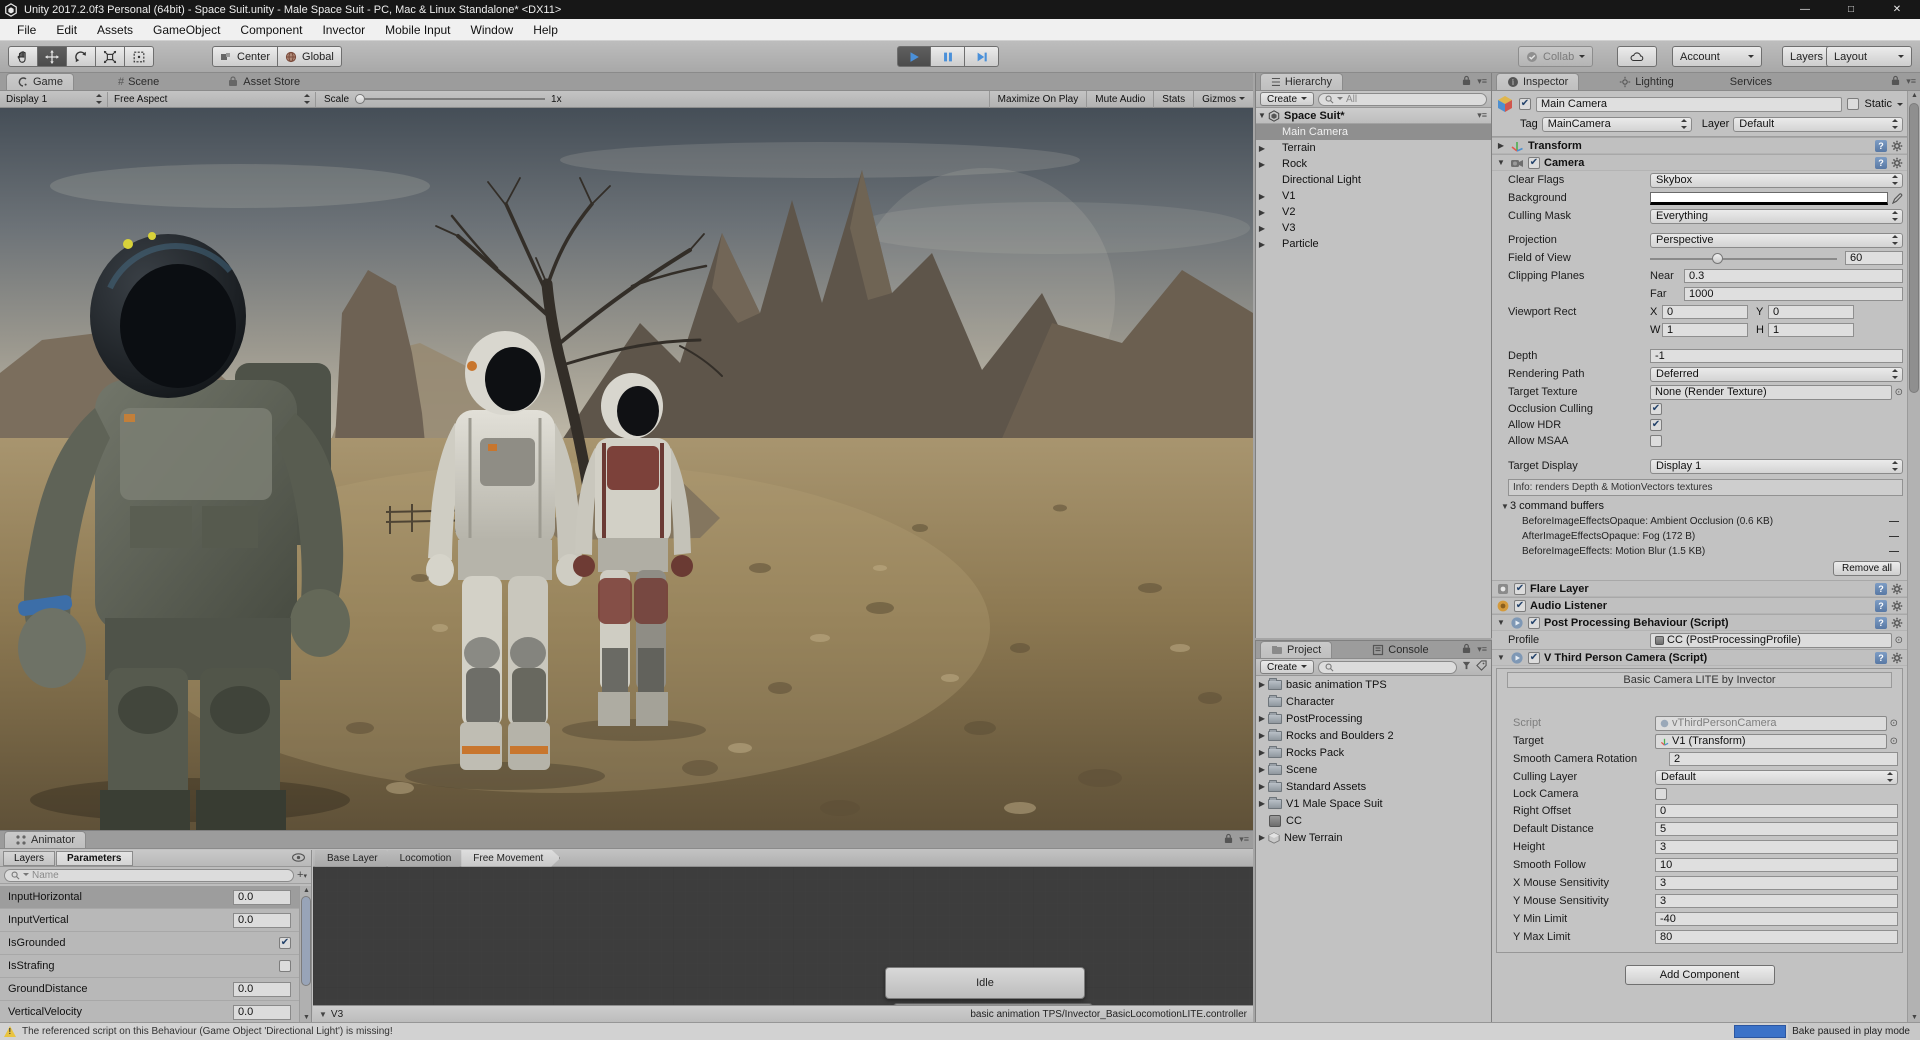  What do you see at coordinates (1481, 667) in the screenshot?
I see `search-by-label-icon` at bounding box center [1481, 667].